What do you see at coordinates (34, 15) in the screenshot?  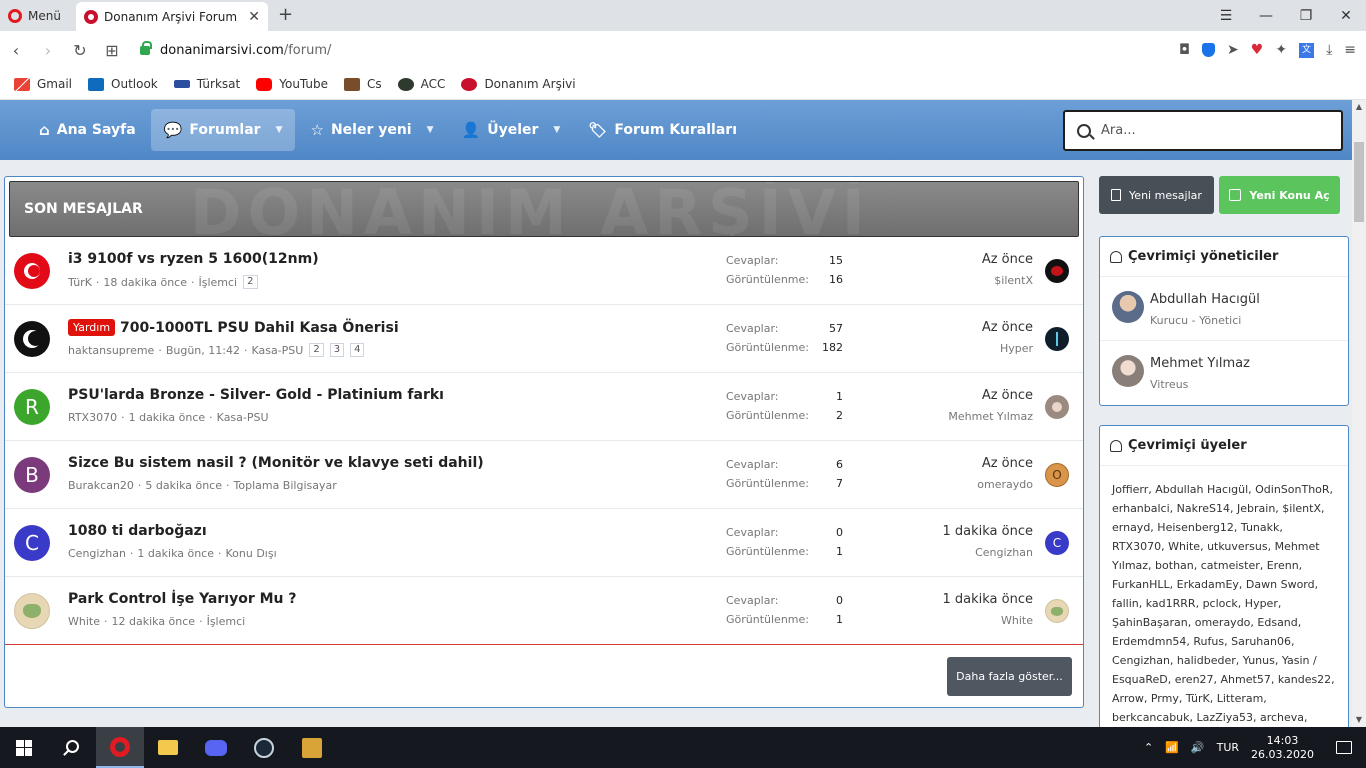 I see `opera-menu-button: Menü` at bounding box center [34, 15].